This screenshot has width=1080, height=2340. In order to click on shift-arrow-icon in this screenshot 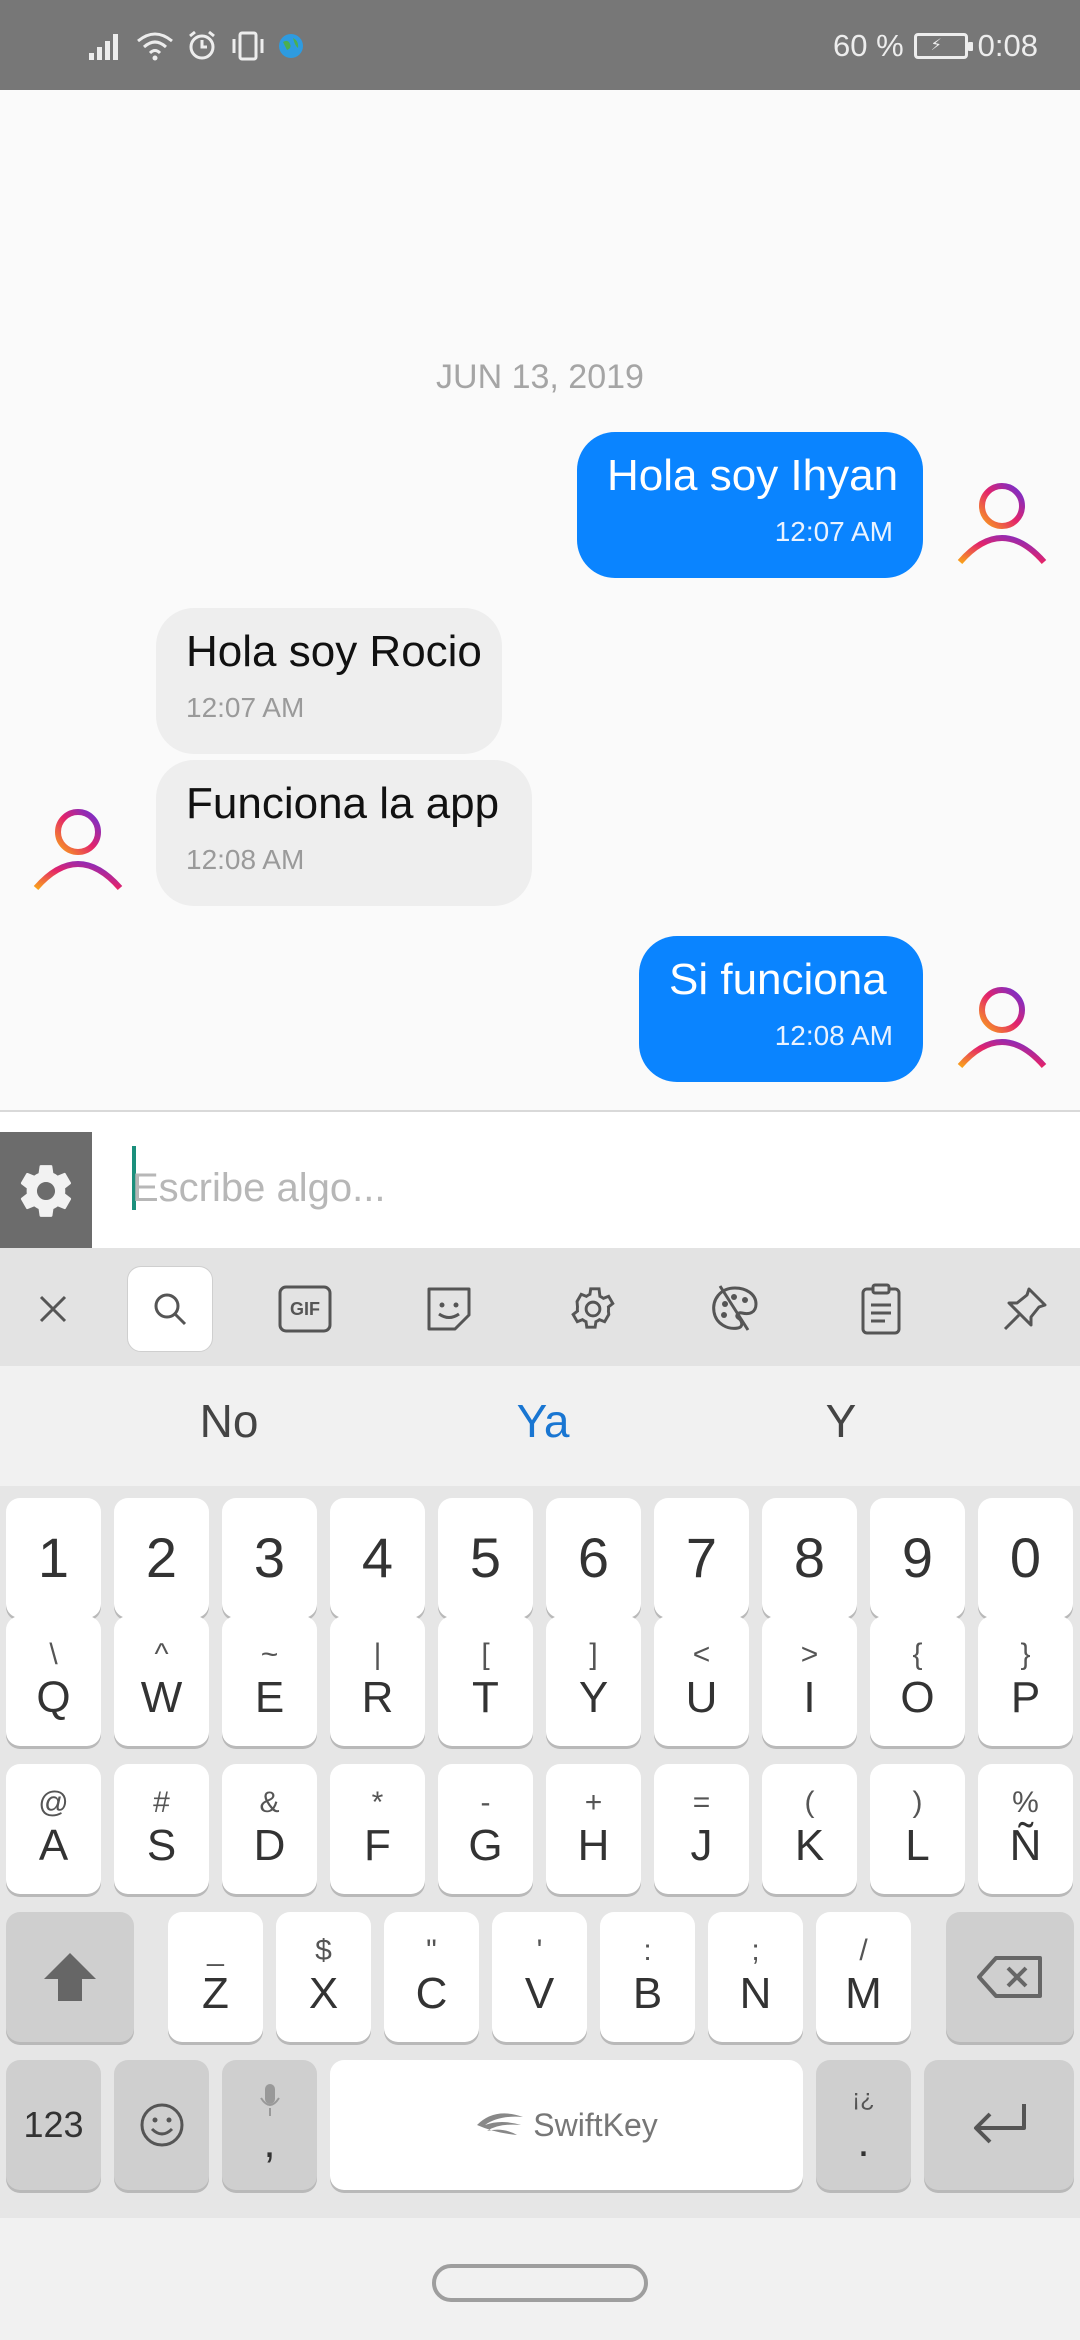, I will do `click(70, 1977)`.